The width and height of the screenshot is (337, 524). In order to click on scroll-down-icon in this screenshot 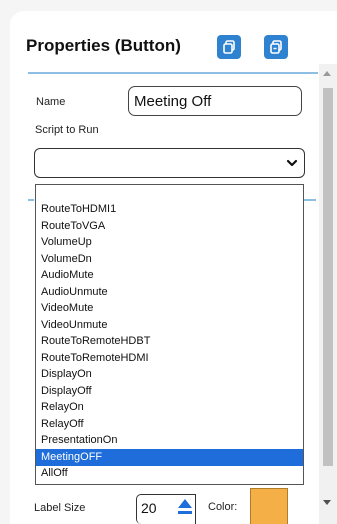, I will do `click(327, 502)`.